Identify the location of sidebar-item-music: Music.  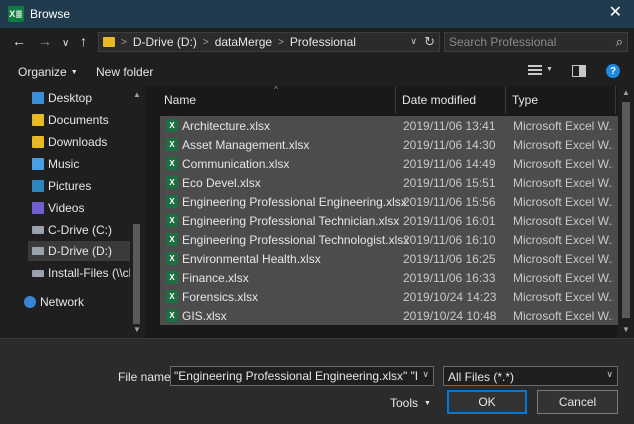
(55, 164).